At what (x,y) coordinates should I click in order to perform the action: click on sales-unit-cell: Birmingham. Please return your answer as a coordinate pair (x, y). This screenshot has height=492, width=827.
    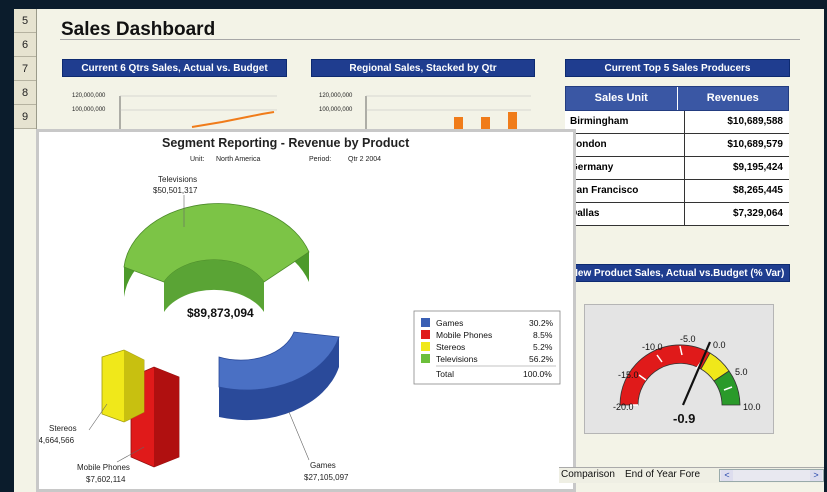
    Looking at the image, I should click on (625, 122).